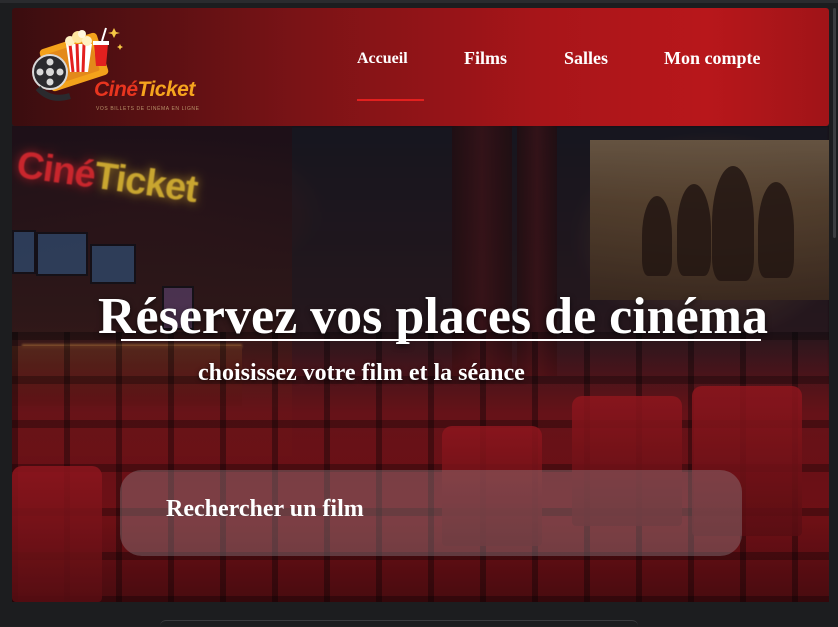  Describe the element at coordinates (441, 340) in the screenshot. I see `hero-divider` at that location.